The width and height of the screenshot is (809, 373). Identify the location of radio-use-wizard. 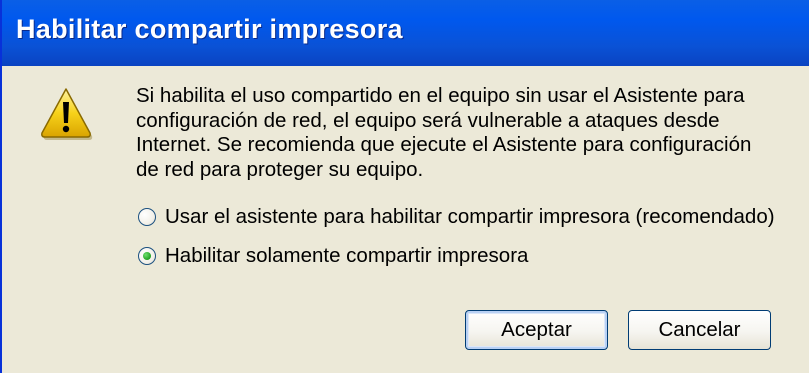
(147, 217).